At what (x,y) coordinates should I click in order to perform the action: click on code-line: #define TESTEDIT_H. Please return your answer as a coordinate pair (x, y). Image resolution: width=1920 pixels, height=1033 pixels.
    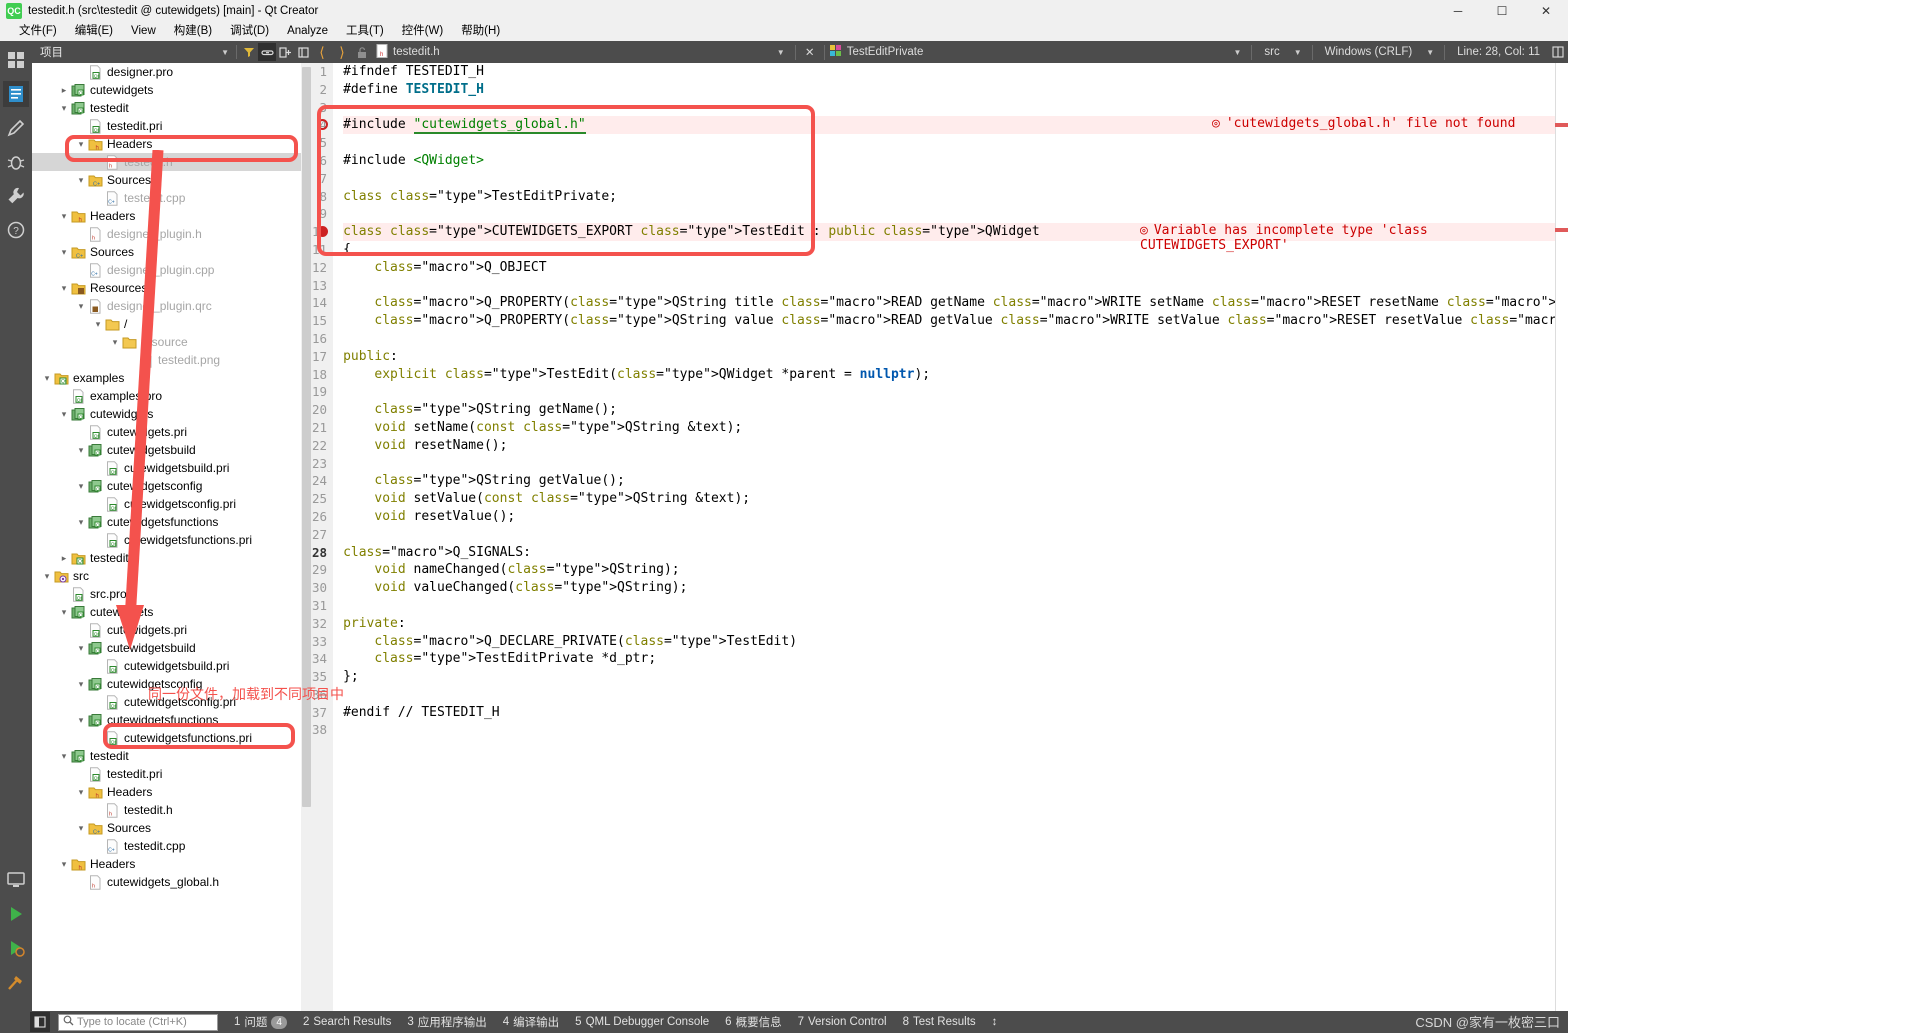
    Looking at the image, I should click on (955, 90).